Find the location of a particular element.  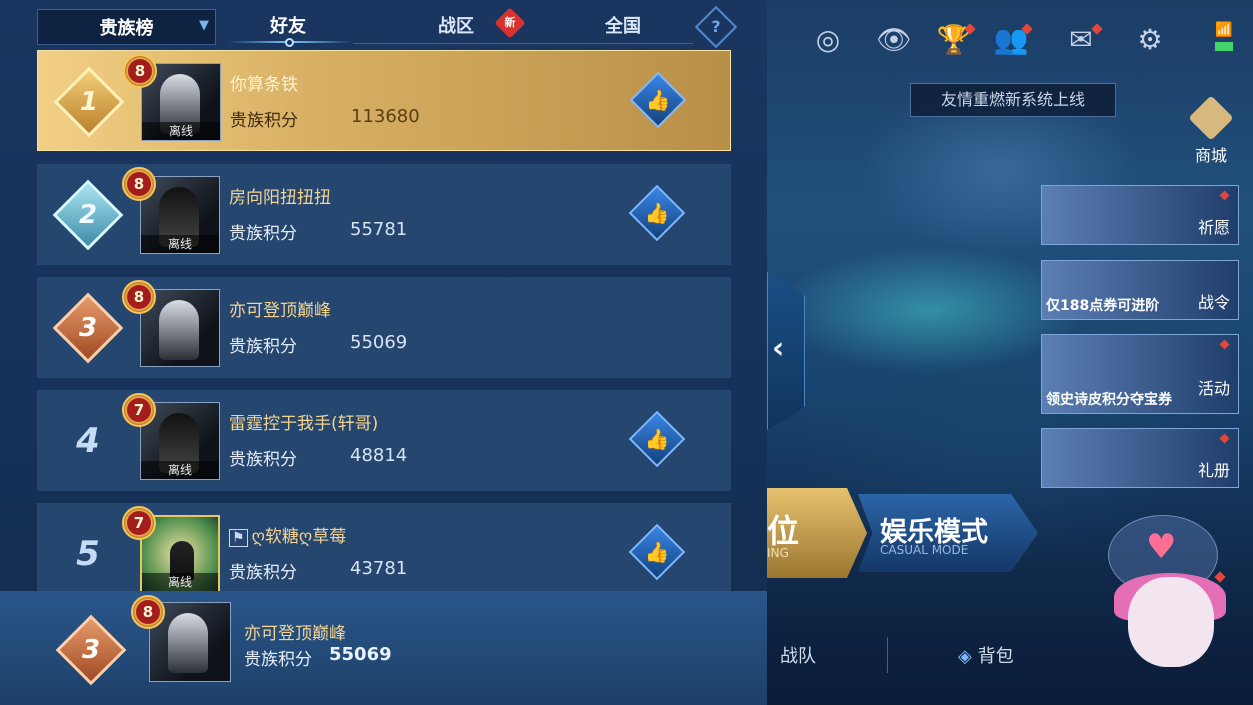

new-badge: 新 is located at coordinates (510, 23).